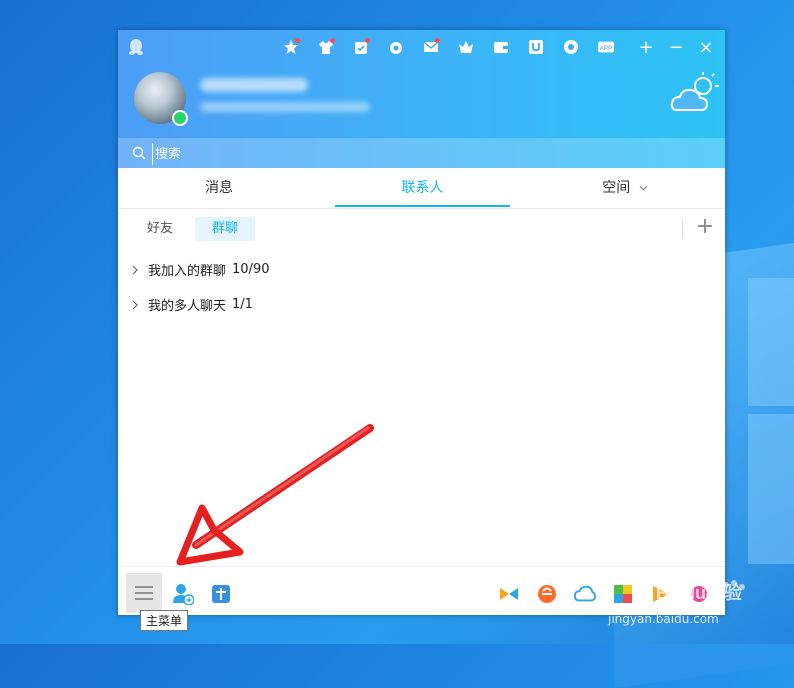 This screenshot has width=794, height=688. I want to click on qq-penguin-icon, so click(136, 47).